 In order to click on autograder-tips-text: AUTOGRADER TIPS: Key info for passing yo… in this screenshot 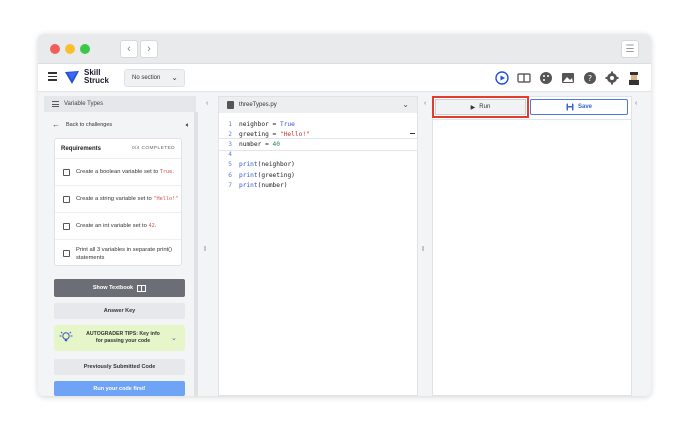, I will do `click(123, 338)`.